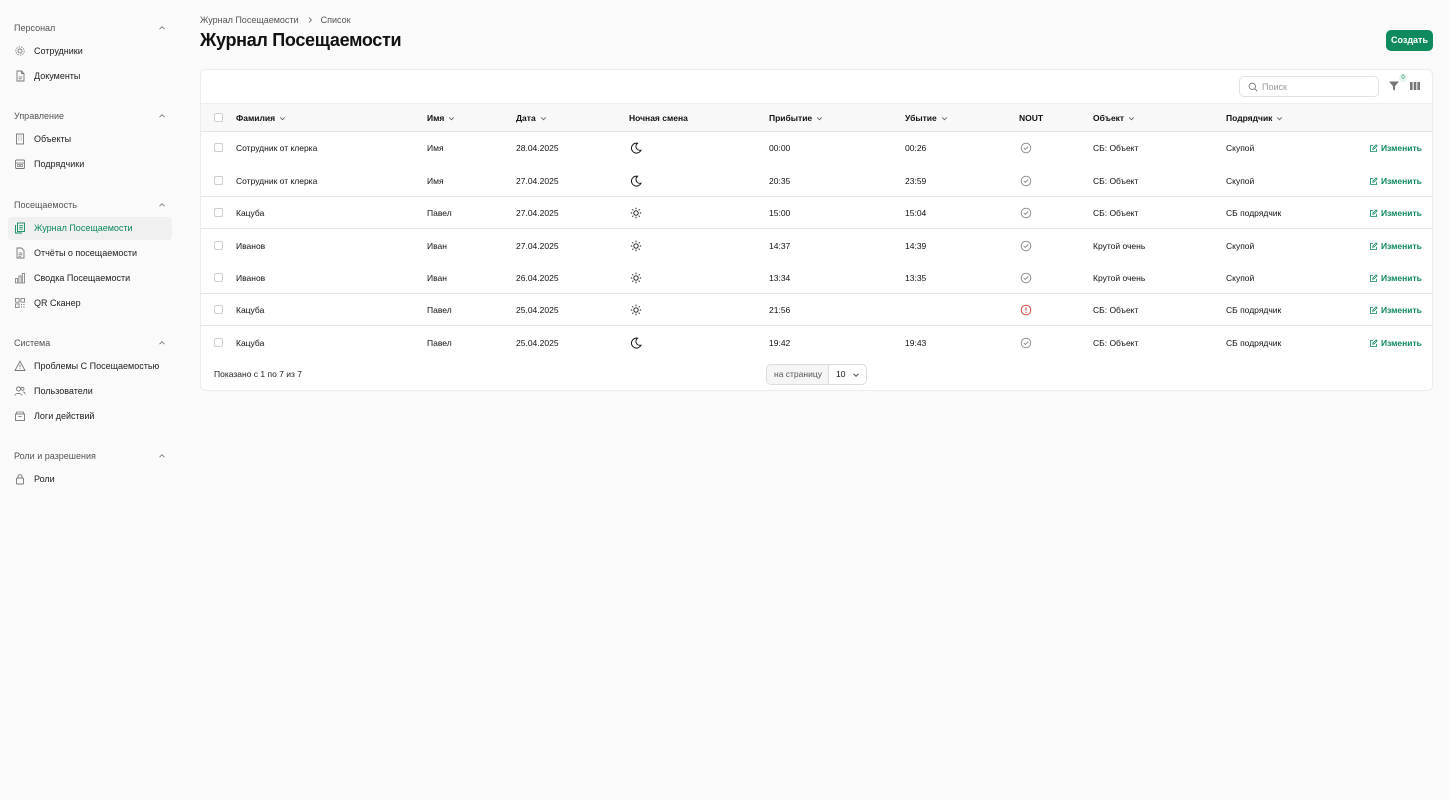  I want to click on sidebar-item-label: Сотрудники, so click(58, 51).